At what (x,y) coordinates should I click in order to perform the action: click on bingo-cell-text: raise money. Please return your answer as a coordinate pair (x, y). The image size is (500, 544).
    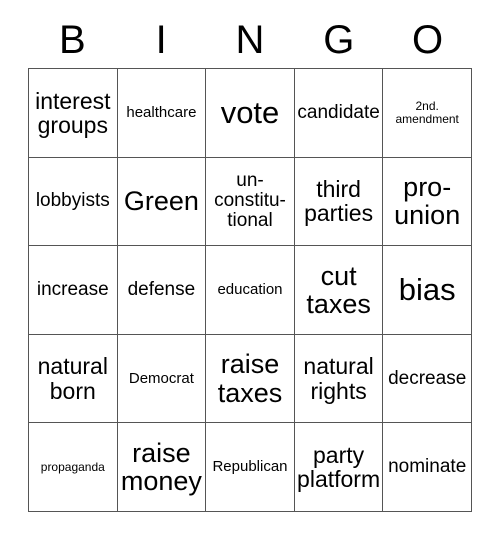
    Looking at the image, I should click on (161, 467).